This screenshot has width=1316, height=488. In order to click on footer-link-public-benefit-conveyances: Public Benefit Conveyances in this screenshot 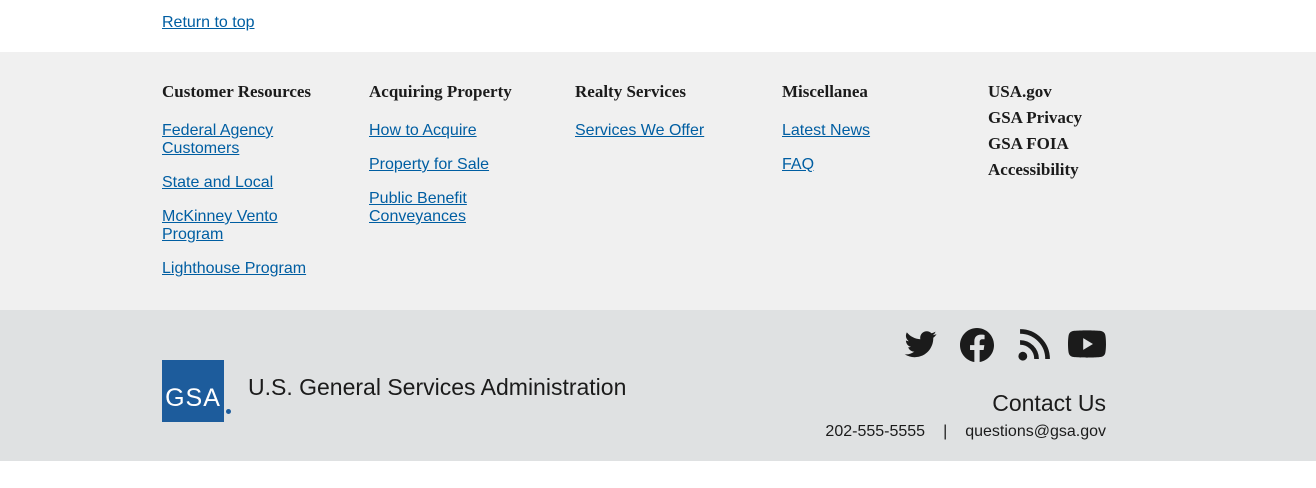, I will do `click(418, 207)`.